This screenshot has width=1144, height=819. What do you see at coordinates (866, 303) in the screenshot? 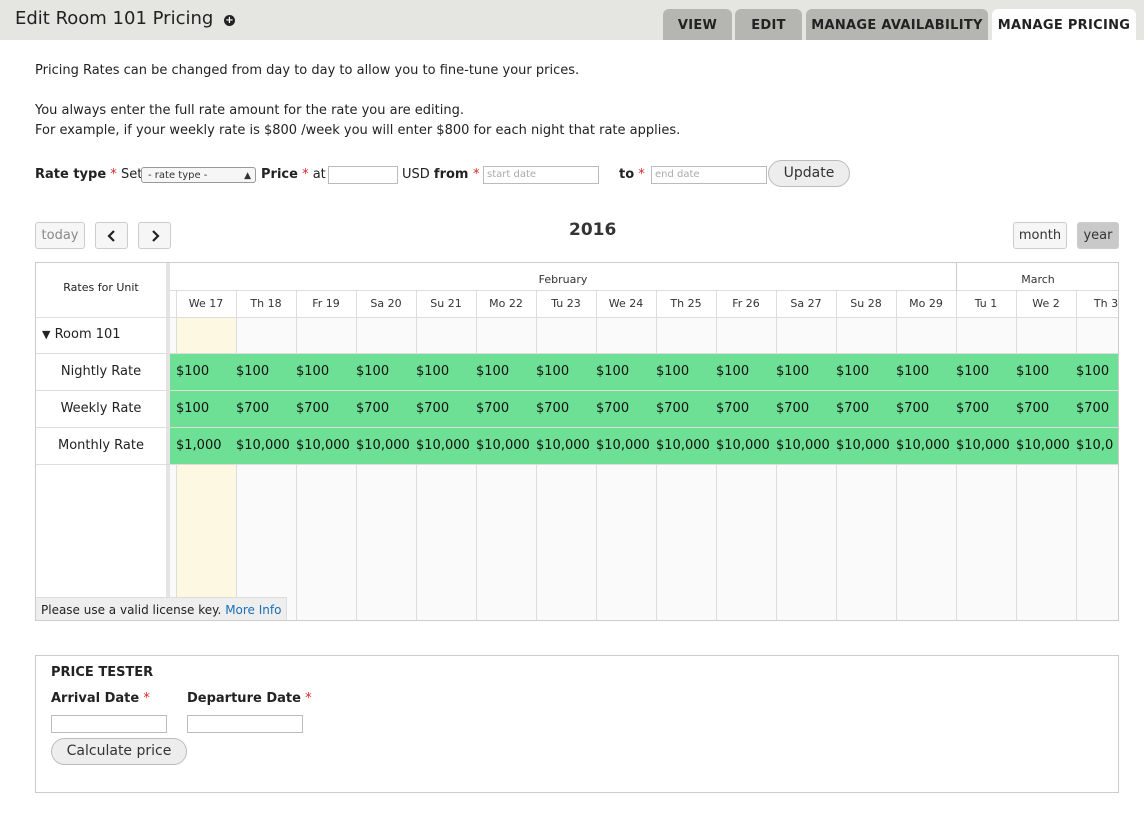
I see `day-header: Su 28` at bounding box center [866, 303].